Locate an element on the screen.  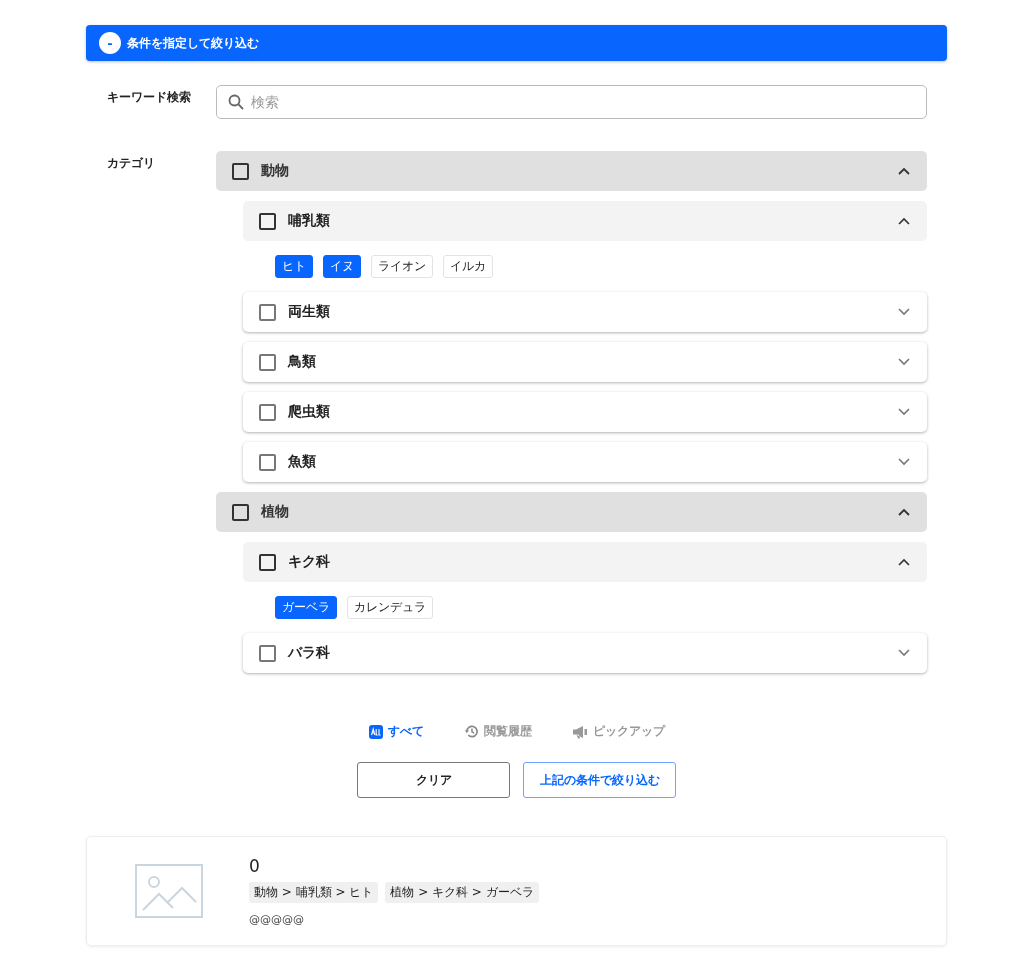
result-card: 0 動物 > 哺乳類 > ヒト 植物 > キク科 > ガーベラ @@@@@ is located at coordinates (516, 891).